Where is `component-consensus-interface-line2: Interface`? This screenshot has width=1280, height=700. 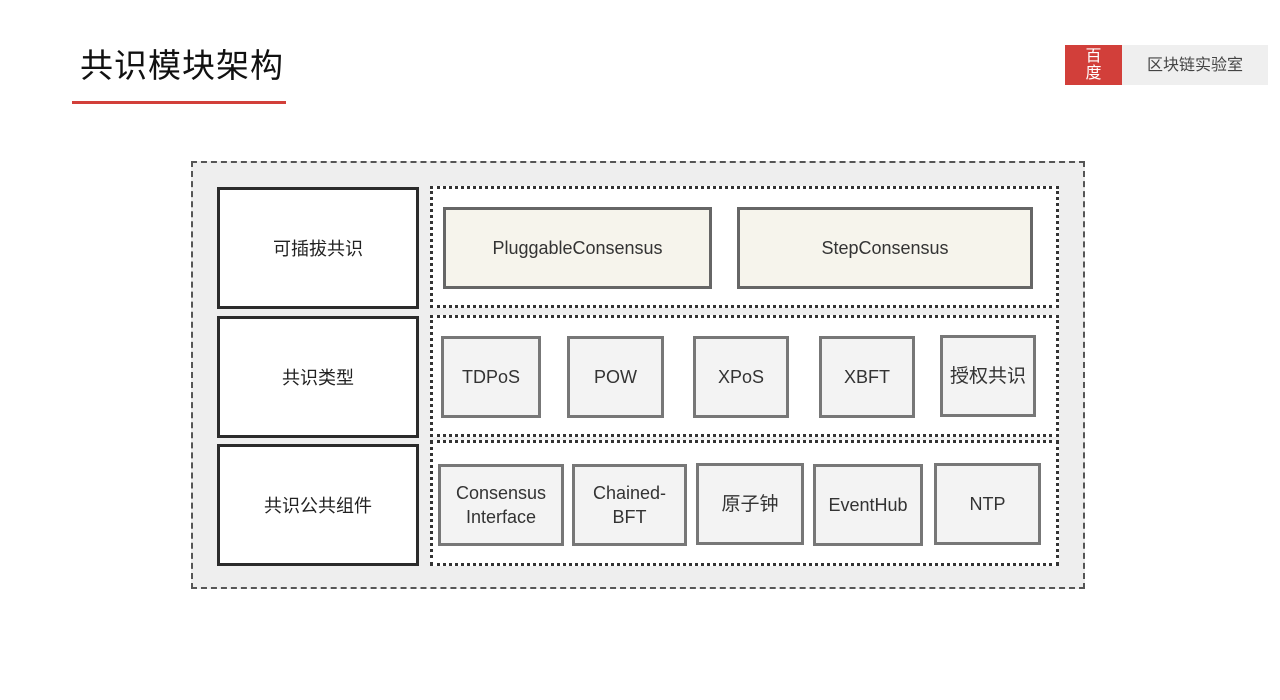
component-consensus-interface-line2: Interface is located at coordinates (501, 517).